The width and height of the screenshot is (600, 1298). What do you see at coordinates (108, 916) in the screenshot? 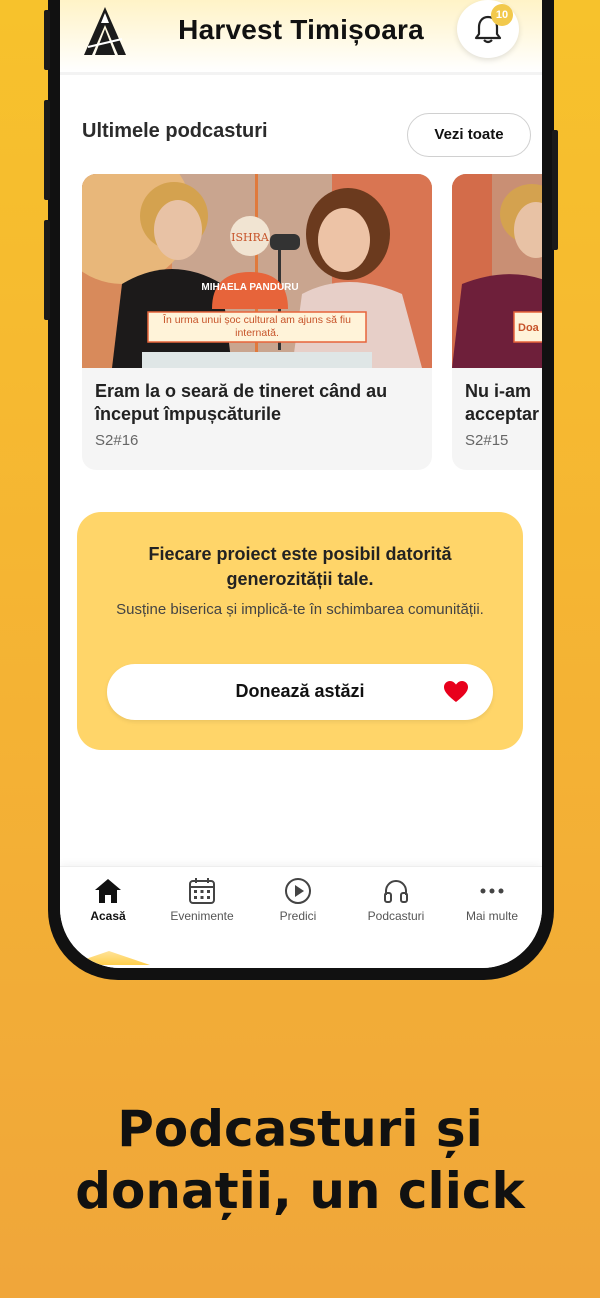
I see `tab-label: Acasă` at bounding box center [108, 916].